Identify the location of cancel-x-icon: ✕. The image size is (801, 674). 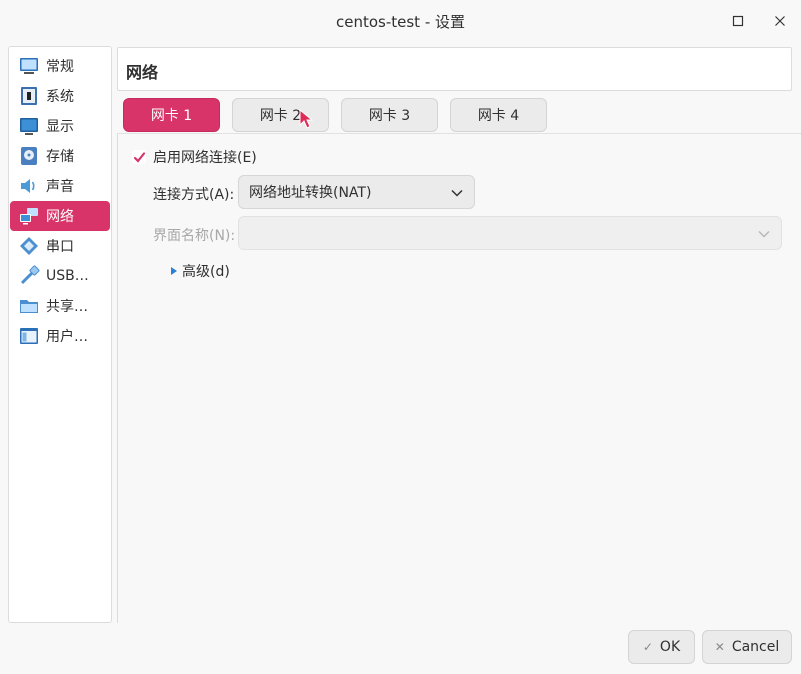
(719, 647).